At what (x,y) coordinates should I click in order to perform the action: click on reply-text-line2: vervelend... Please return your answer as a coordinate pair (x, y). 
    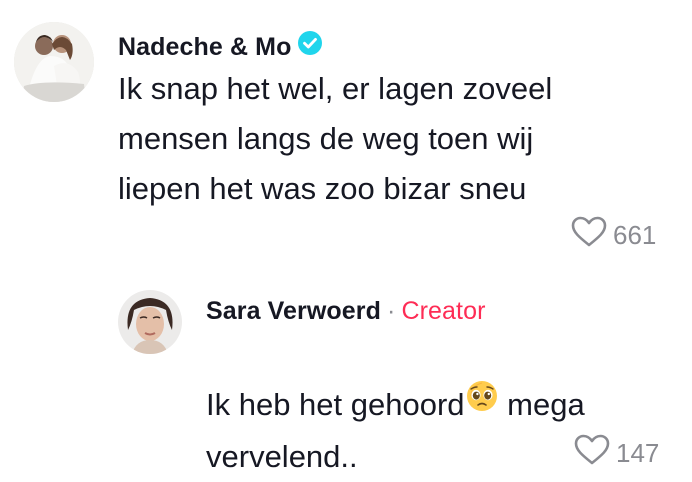
    Looking at the image, I should click on (282, 456).